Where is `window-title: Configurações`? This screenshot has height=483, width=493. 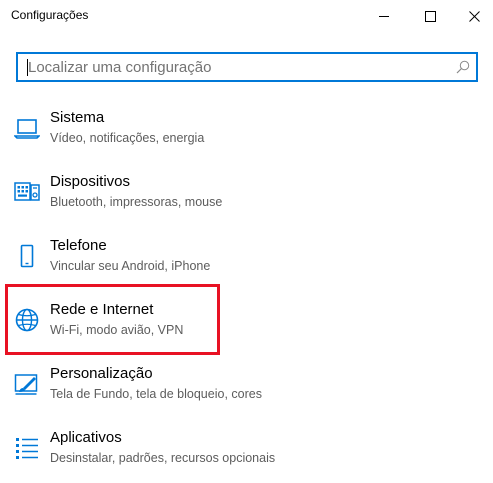
window-title: Configurações is located at coordinates (50, 15).